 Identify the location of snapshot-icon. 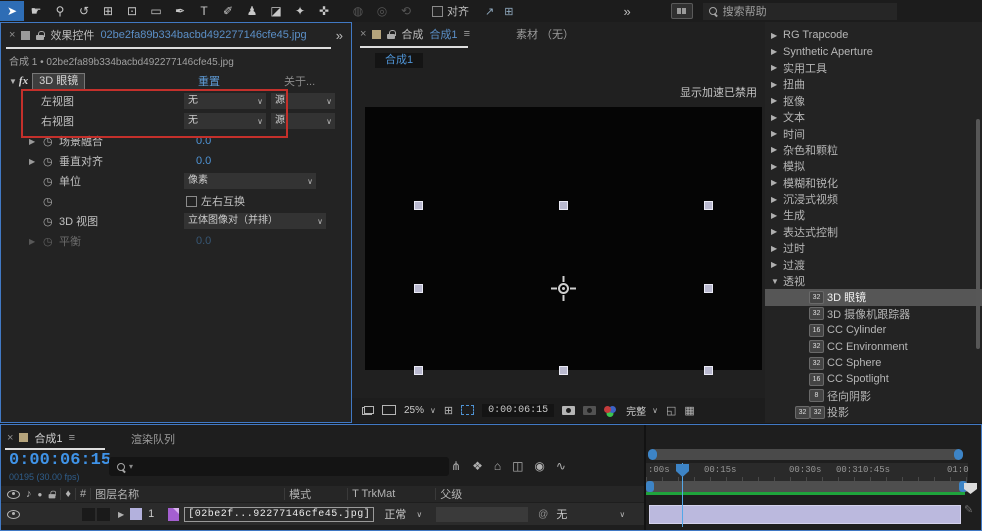
(569, 410).